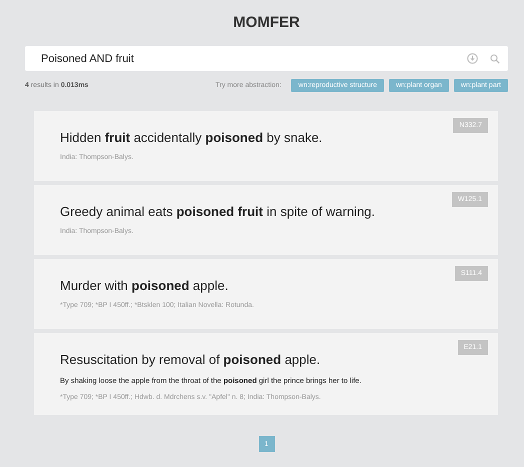 The image size is (524, 467). Describe the element at coordinates (273, 285) in the screenshot. I see `result-title: Murder with poisoned apple.` at that location.